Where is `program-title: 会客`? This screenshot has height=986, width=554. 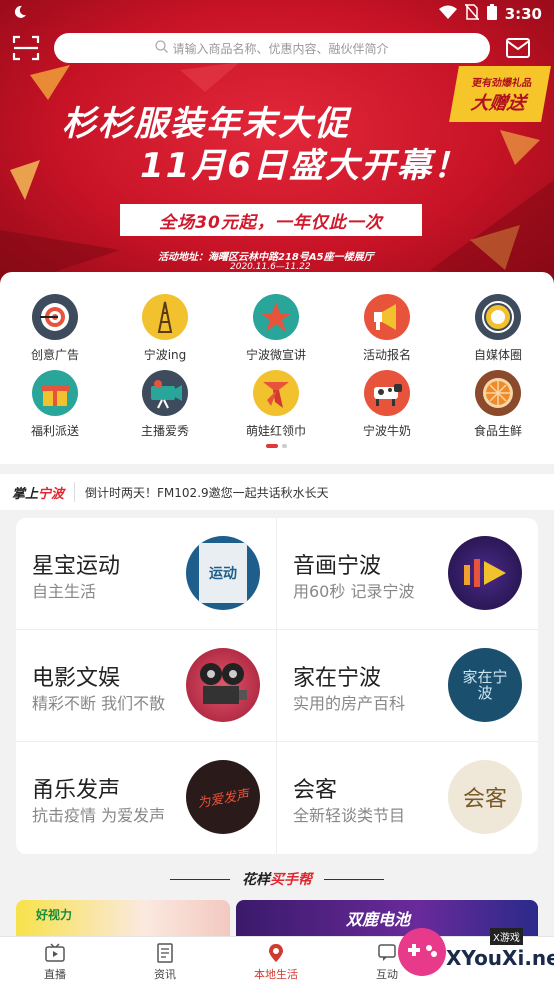
program-title: 会客 is located at coordinates (315, 790).